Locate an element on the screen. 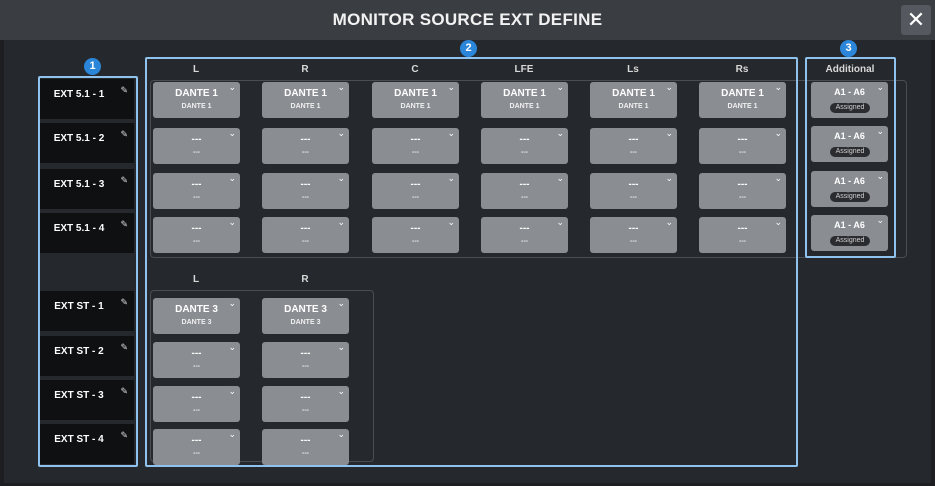  title-bar: MONITOR SOURCE EXT DEFINE ✕ is located at coordinates (467, 20).